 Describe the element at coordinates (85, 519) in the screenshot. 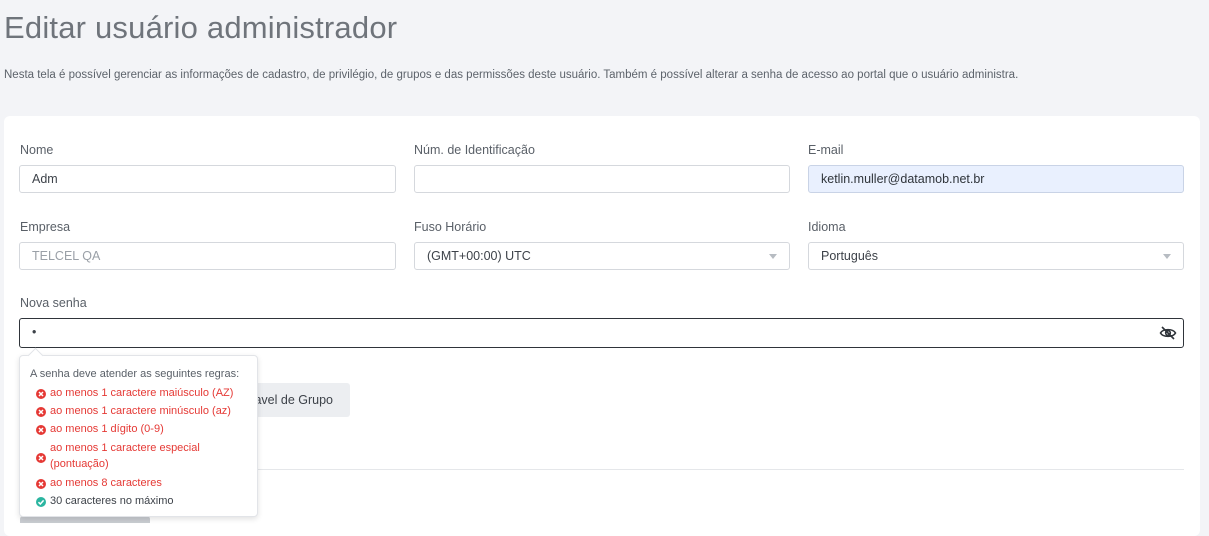

I see `bottom-button` at that location.